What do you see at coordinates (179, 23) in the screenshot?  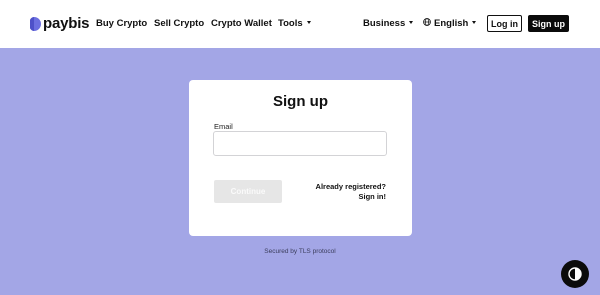 I see `nav-sell-crypto: Sell Crypto` at bounding box center [179, 23].